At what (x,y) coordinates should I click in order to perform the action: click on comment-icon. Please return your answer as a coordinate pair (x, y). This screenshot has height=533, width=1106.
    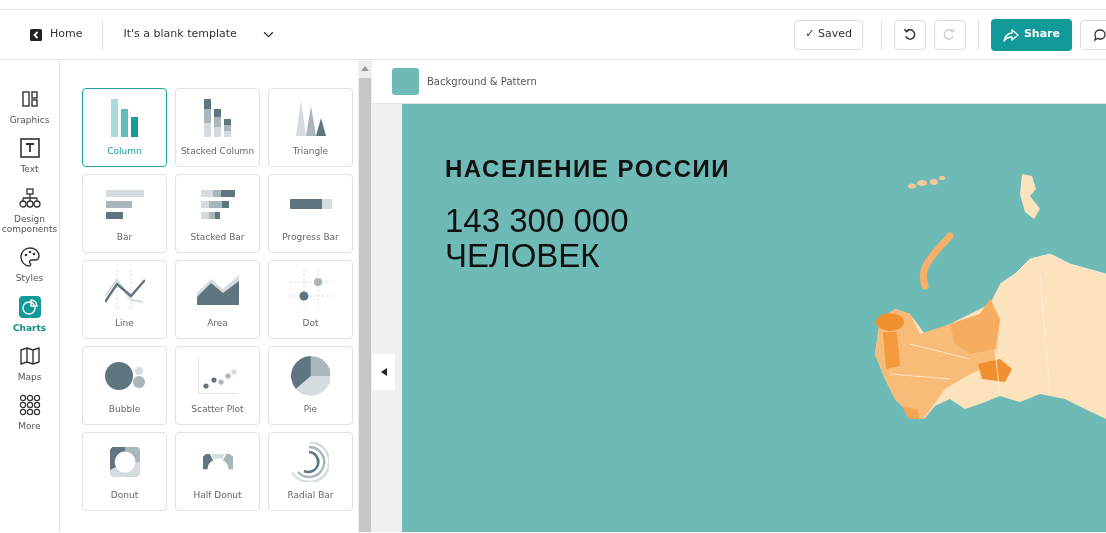
    Looking at the image, I should click on (1099, 34).